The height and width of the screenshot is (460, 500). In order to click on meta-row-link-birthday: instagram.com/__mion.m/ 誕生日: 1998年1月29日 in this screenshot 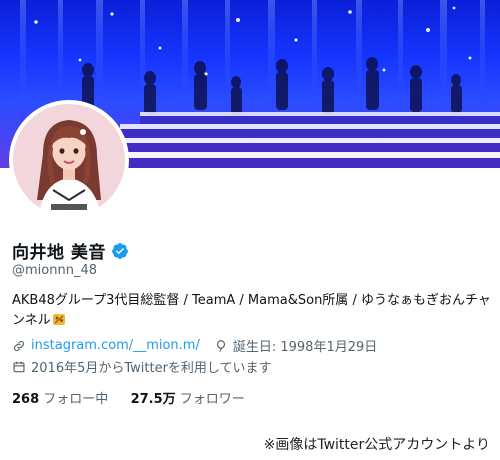, I will do `click(194, 345)`.